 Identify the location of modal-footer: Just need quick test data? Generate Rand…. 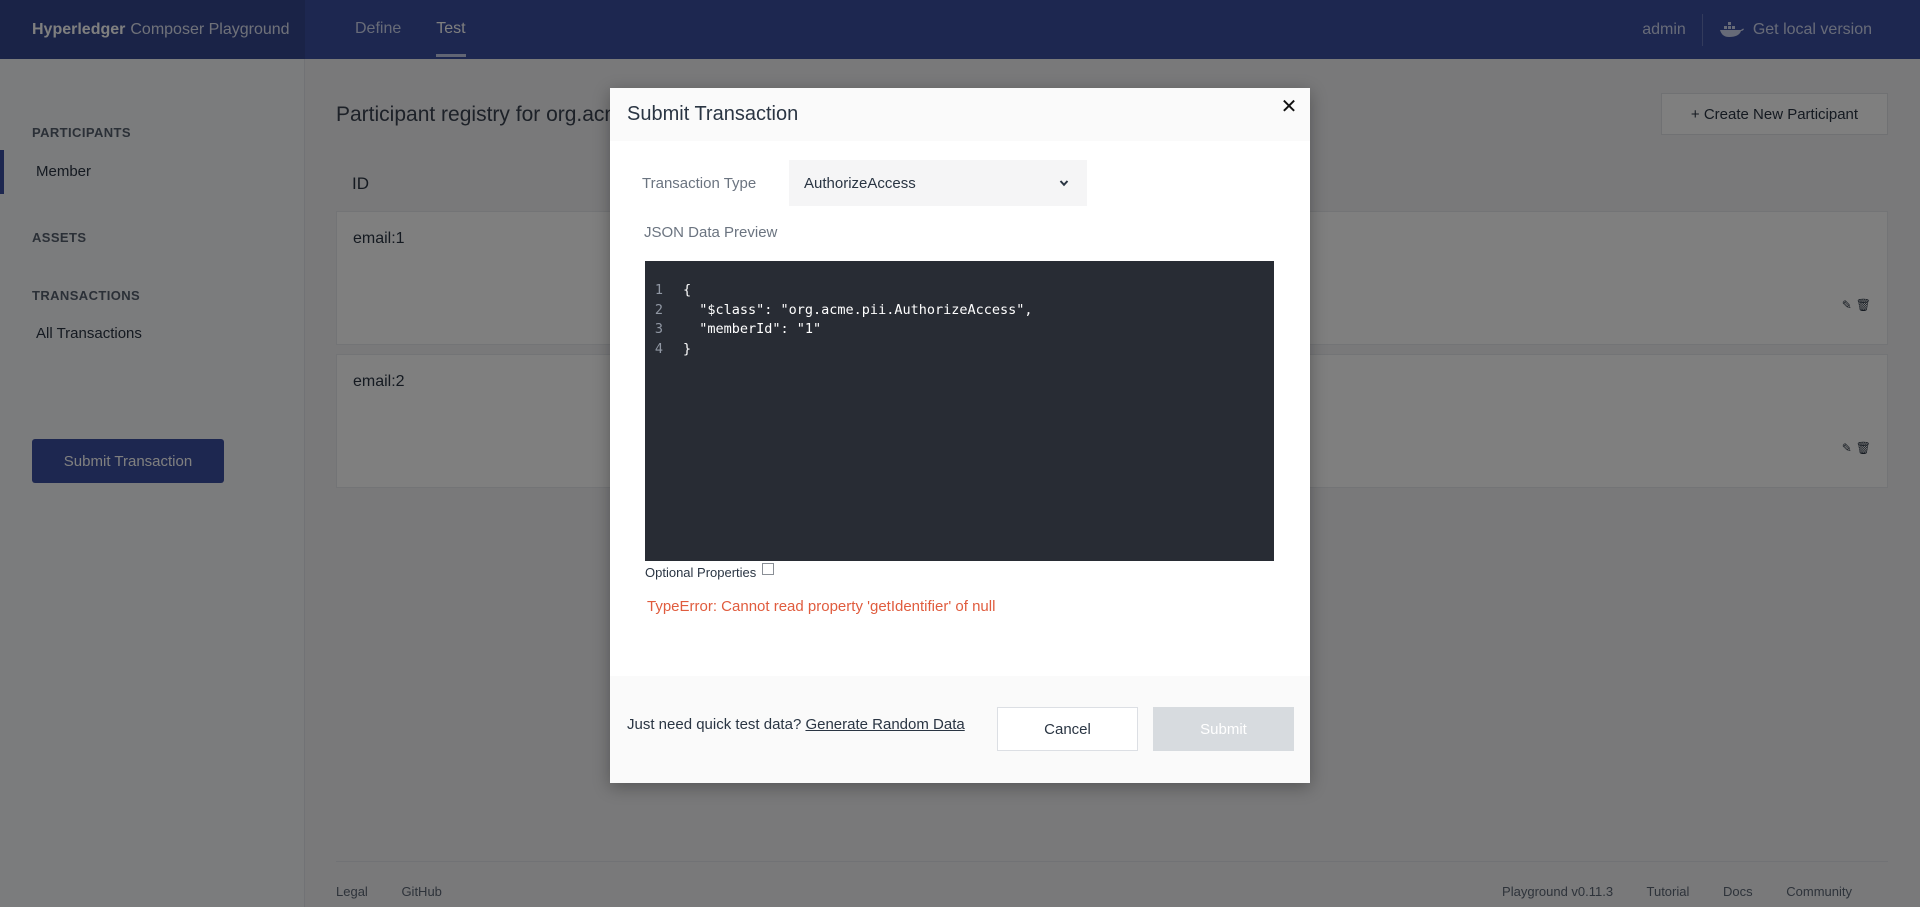
(960, 729).